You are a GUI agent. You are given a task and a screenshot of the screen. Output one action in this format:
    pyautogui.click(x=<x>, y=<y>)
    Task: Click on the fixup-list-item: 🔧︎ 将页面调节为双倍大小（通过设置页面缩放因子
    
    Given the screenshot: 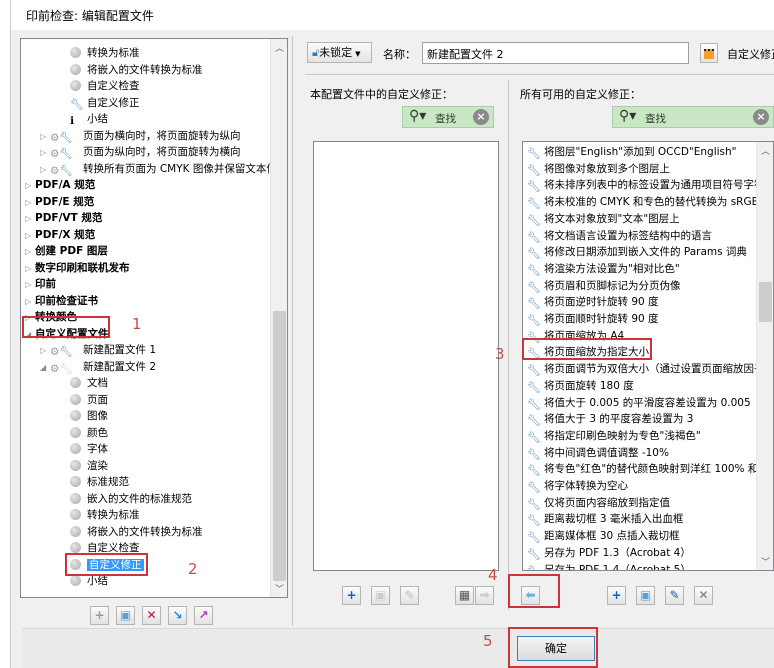 What is the action you would take?
    pyautogui.click(x=646, y=369)
    